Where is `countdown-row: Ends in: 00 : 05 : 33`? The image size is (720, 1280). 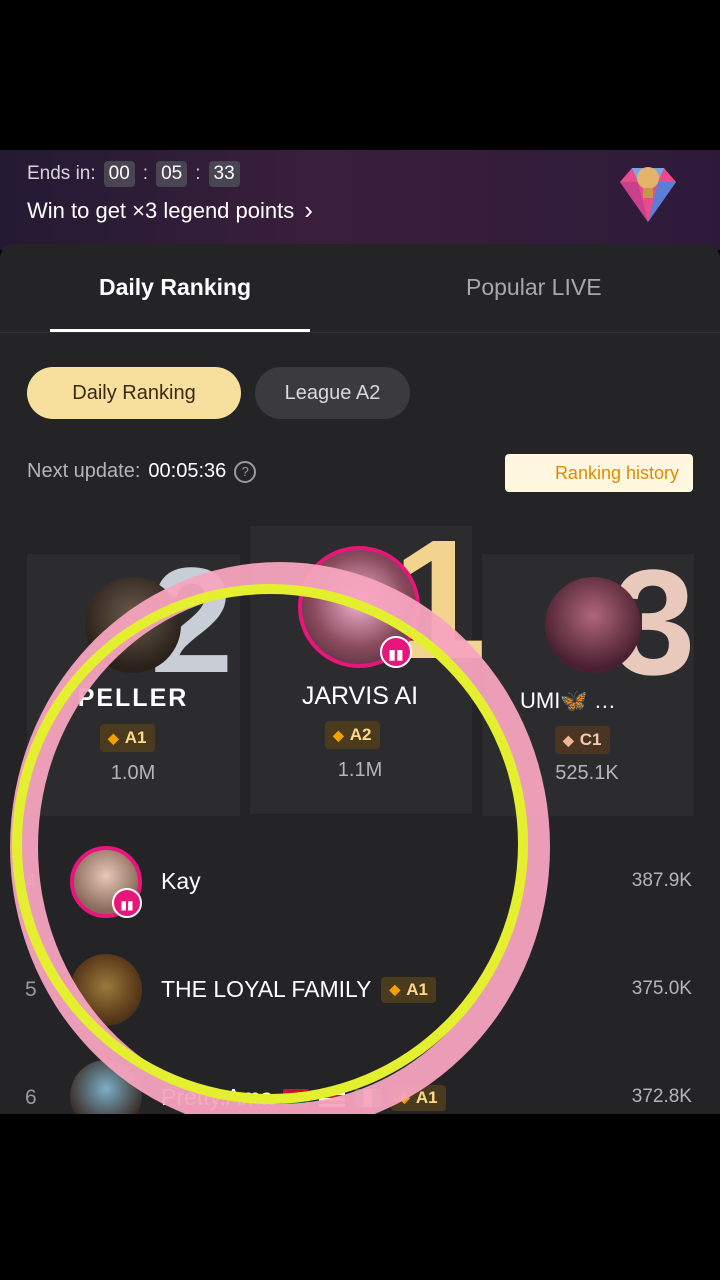 countdown-row: Ends in: 00 : 05 : 33 is located at coordinates (133, 174).